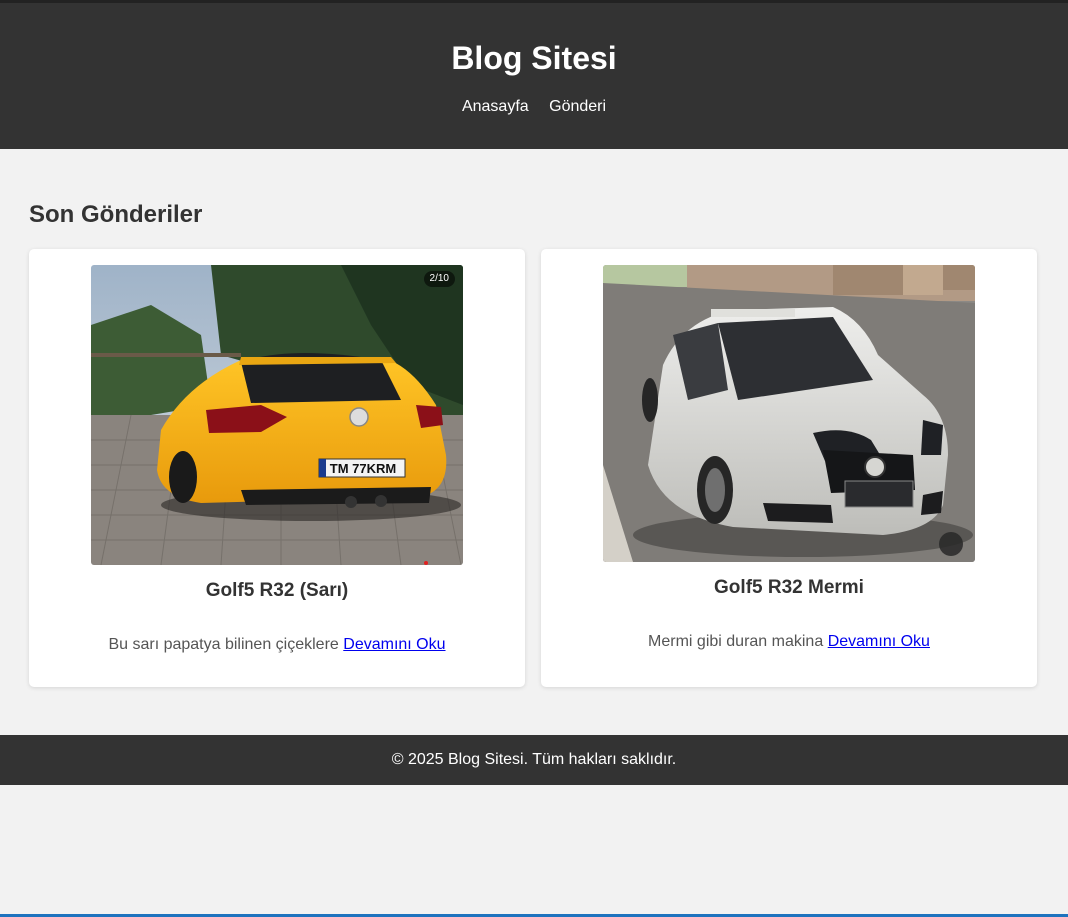 The height and width of the screenshot is (917, 1068). Describe the element at coordinates (736, 641) in the screenshot. I see `post-excerpt-text: Mermi gibi duran makina` at that location.